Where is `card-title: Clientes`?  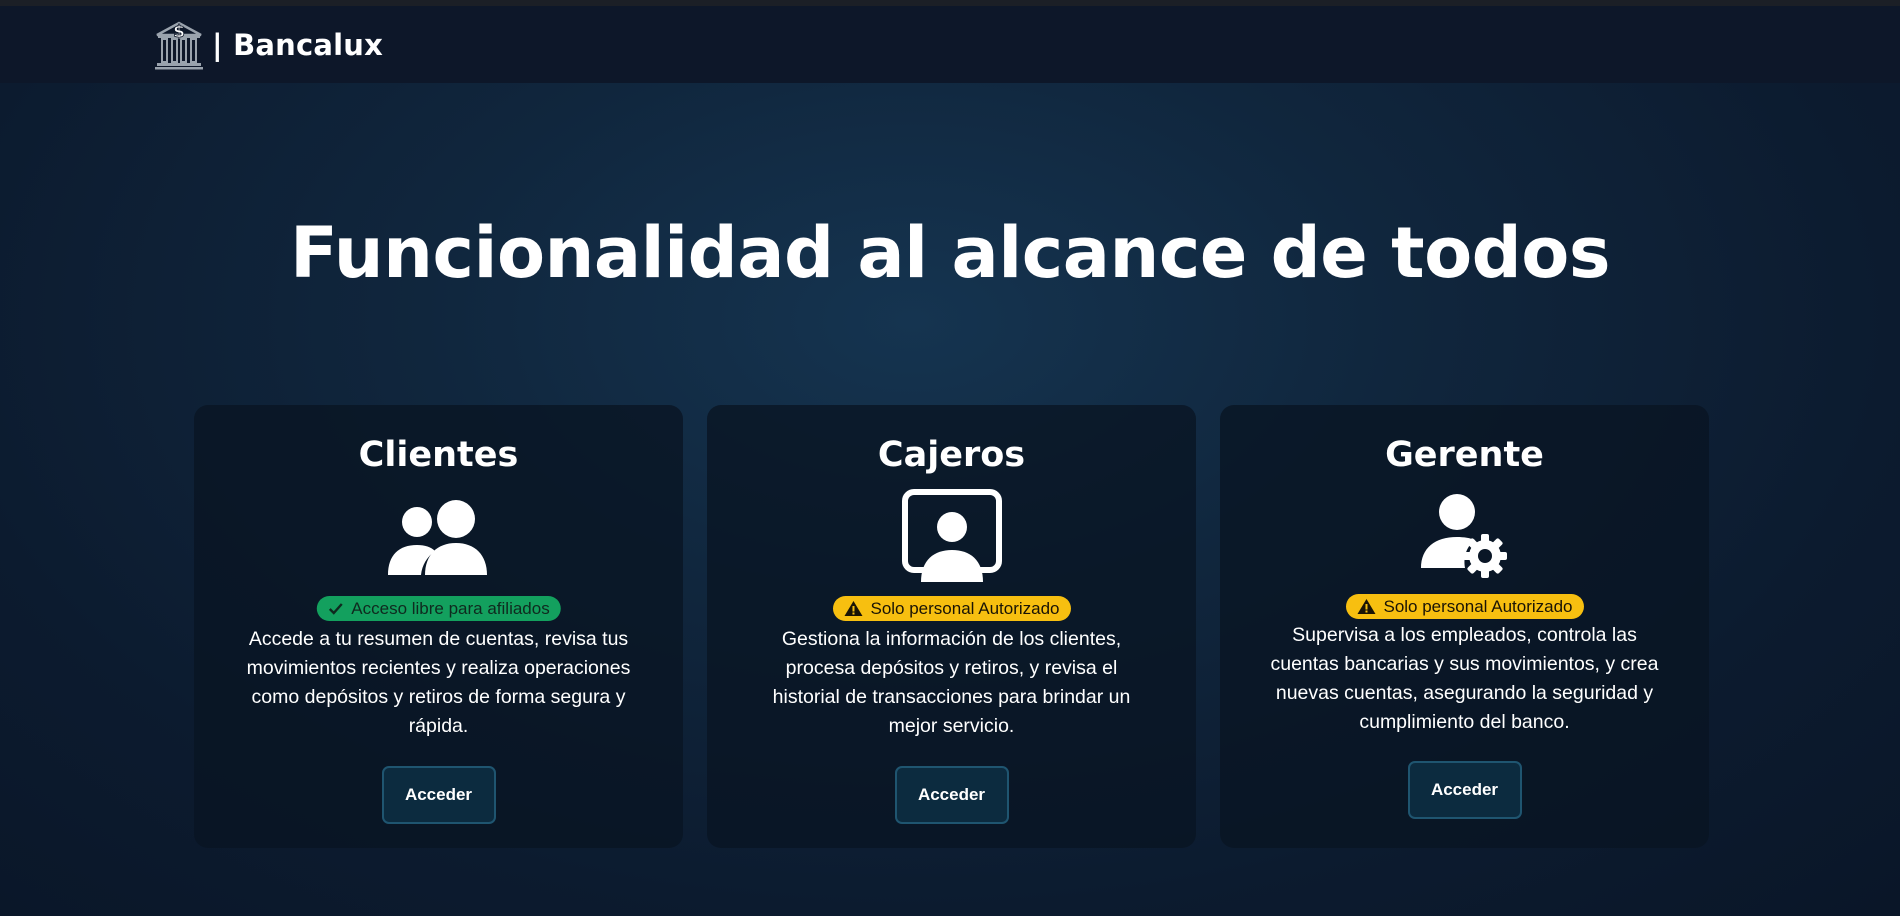 card-title: Clientes is located at coordinates (438, 455).